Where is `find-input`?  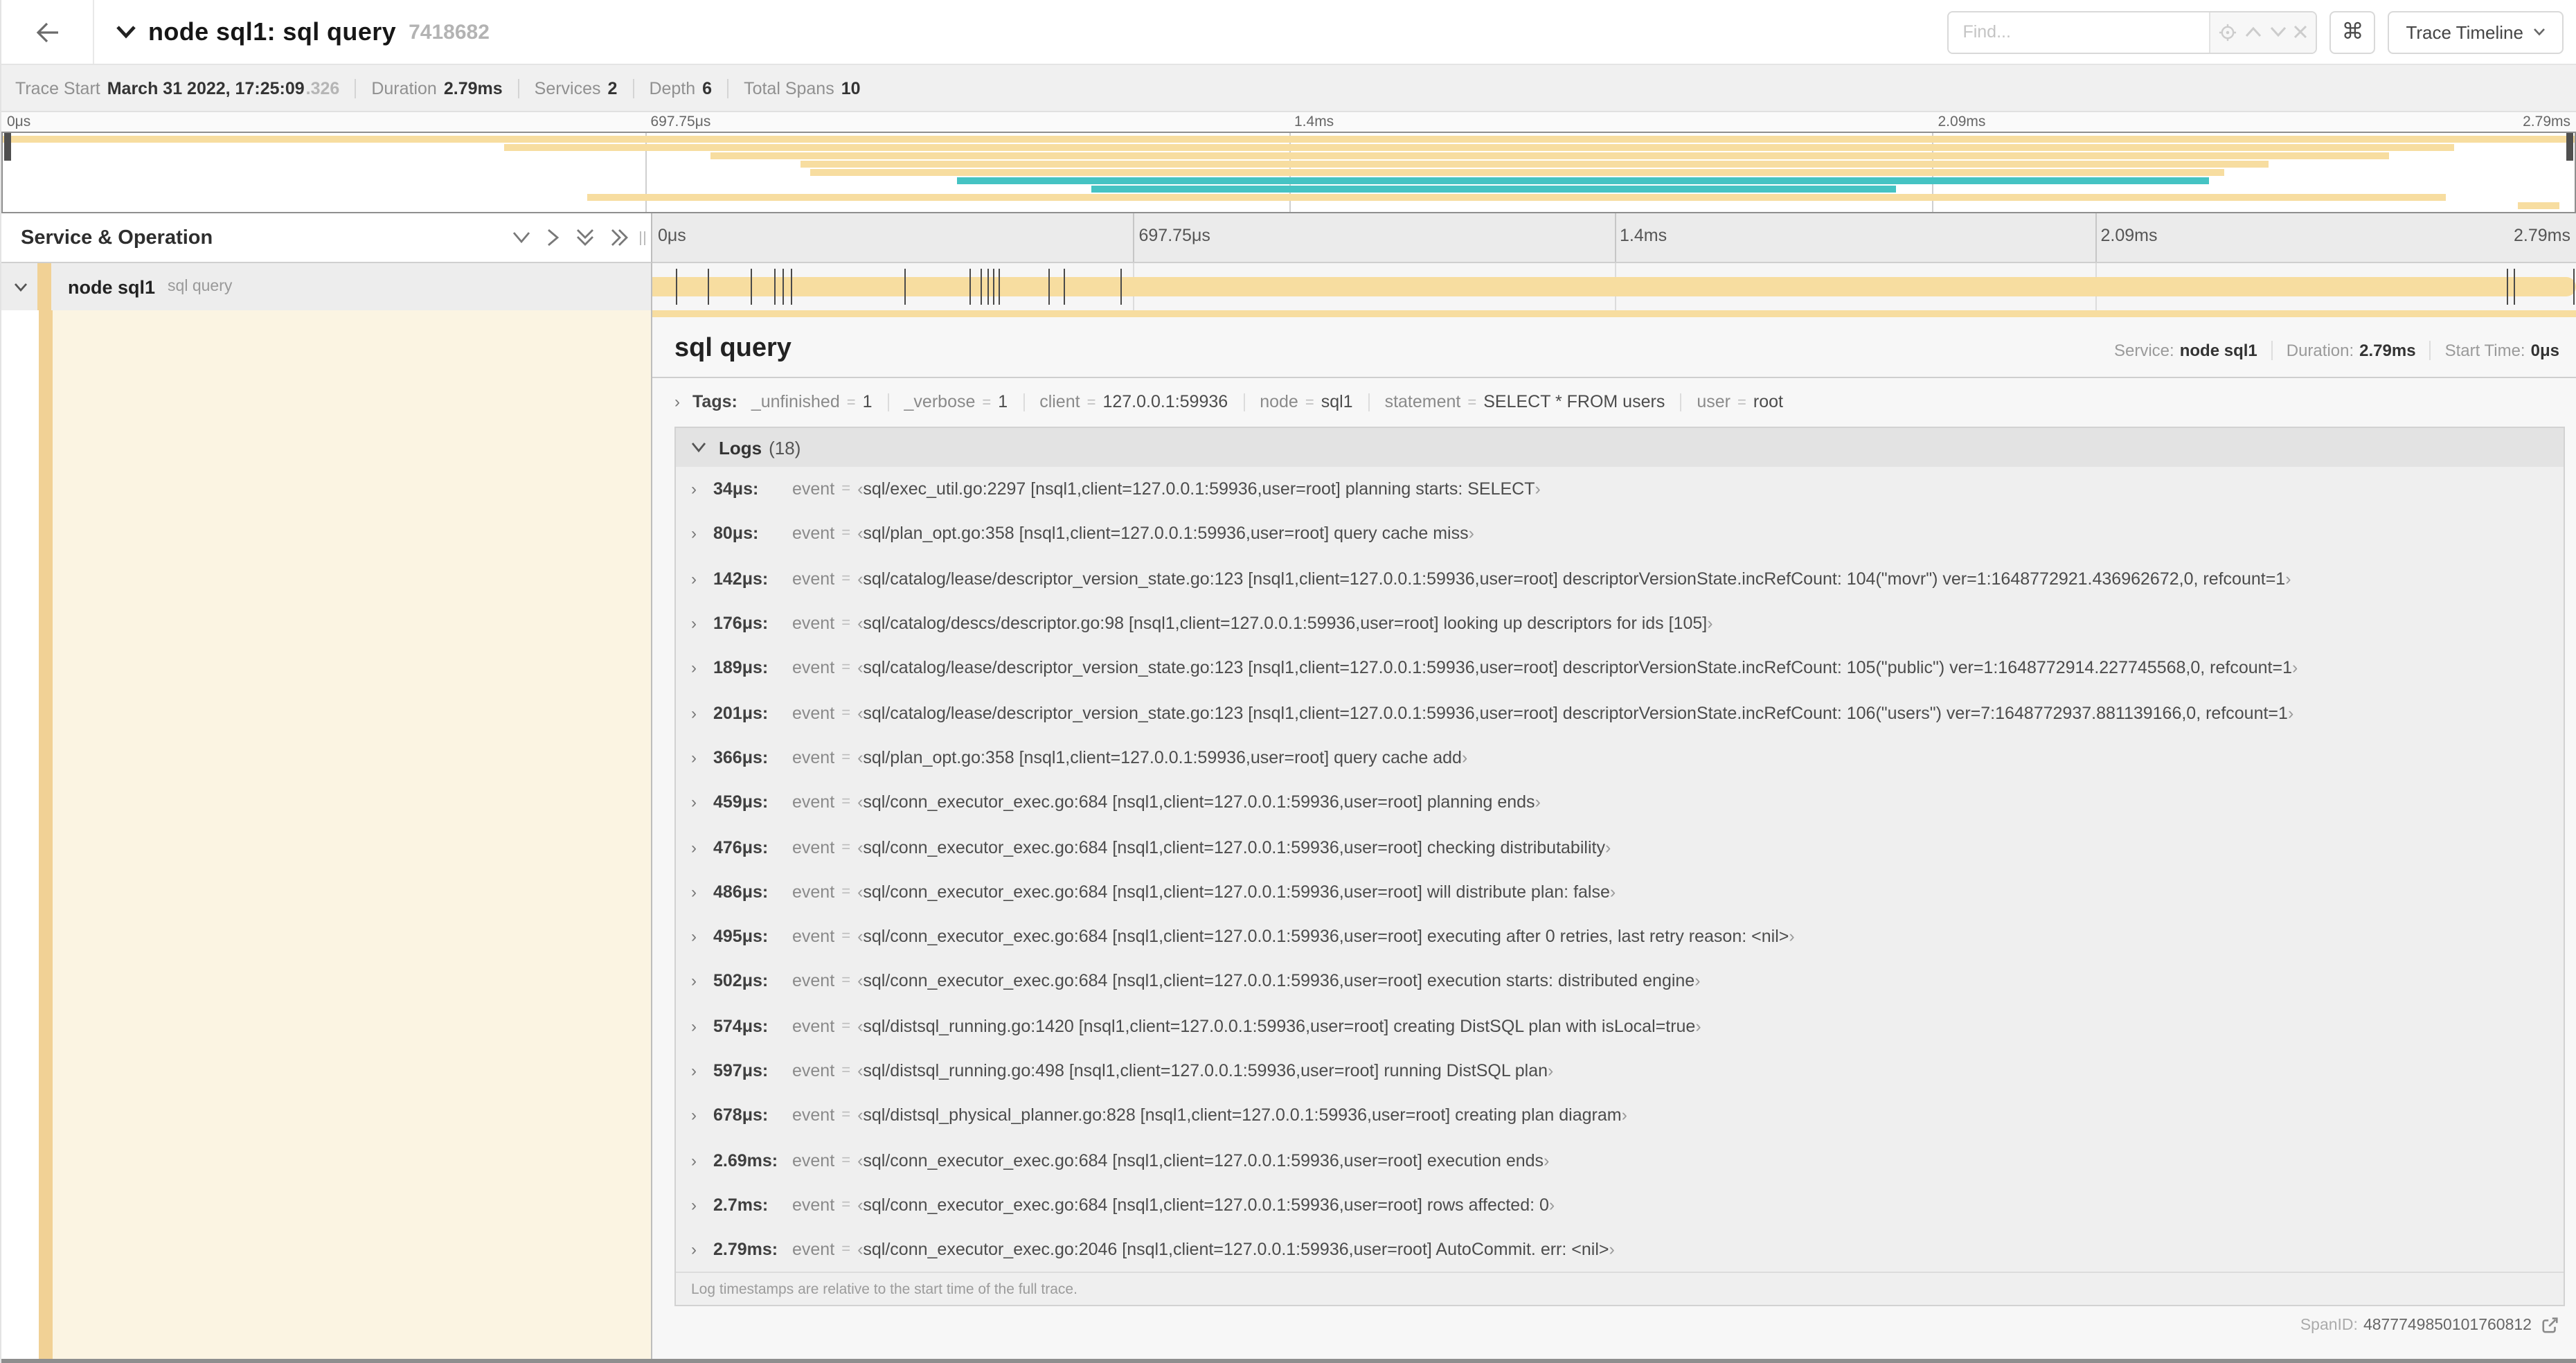 find-input is located at coordinates (2079, 32).